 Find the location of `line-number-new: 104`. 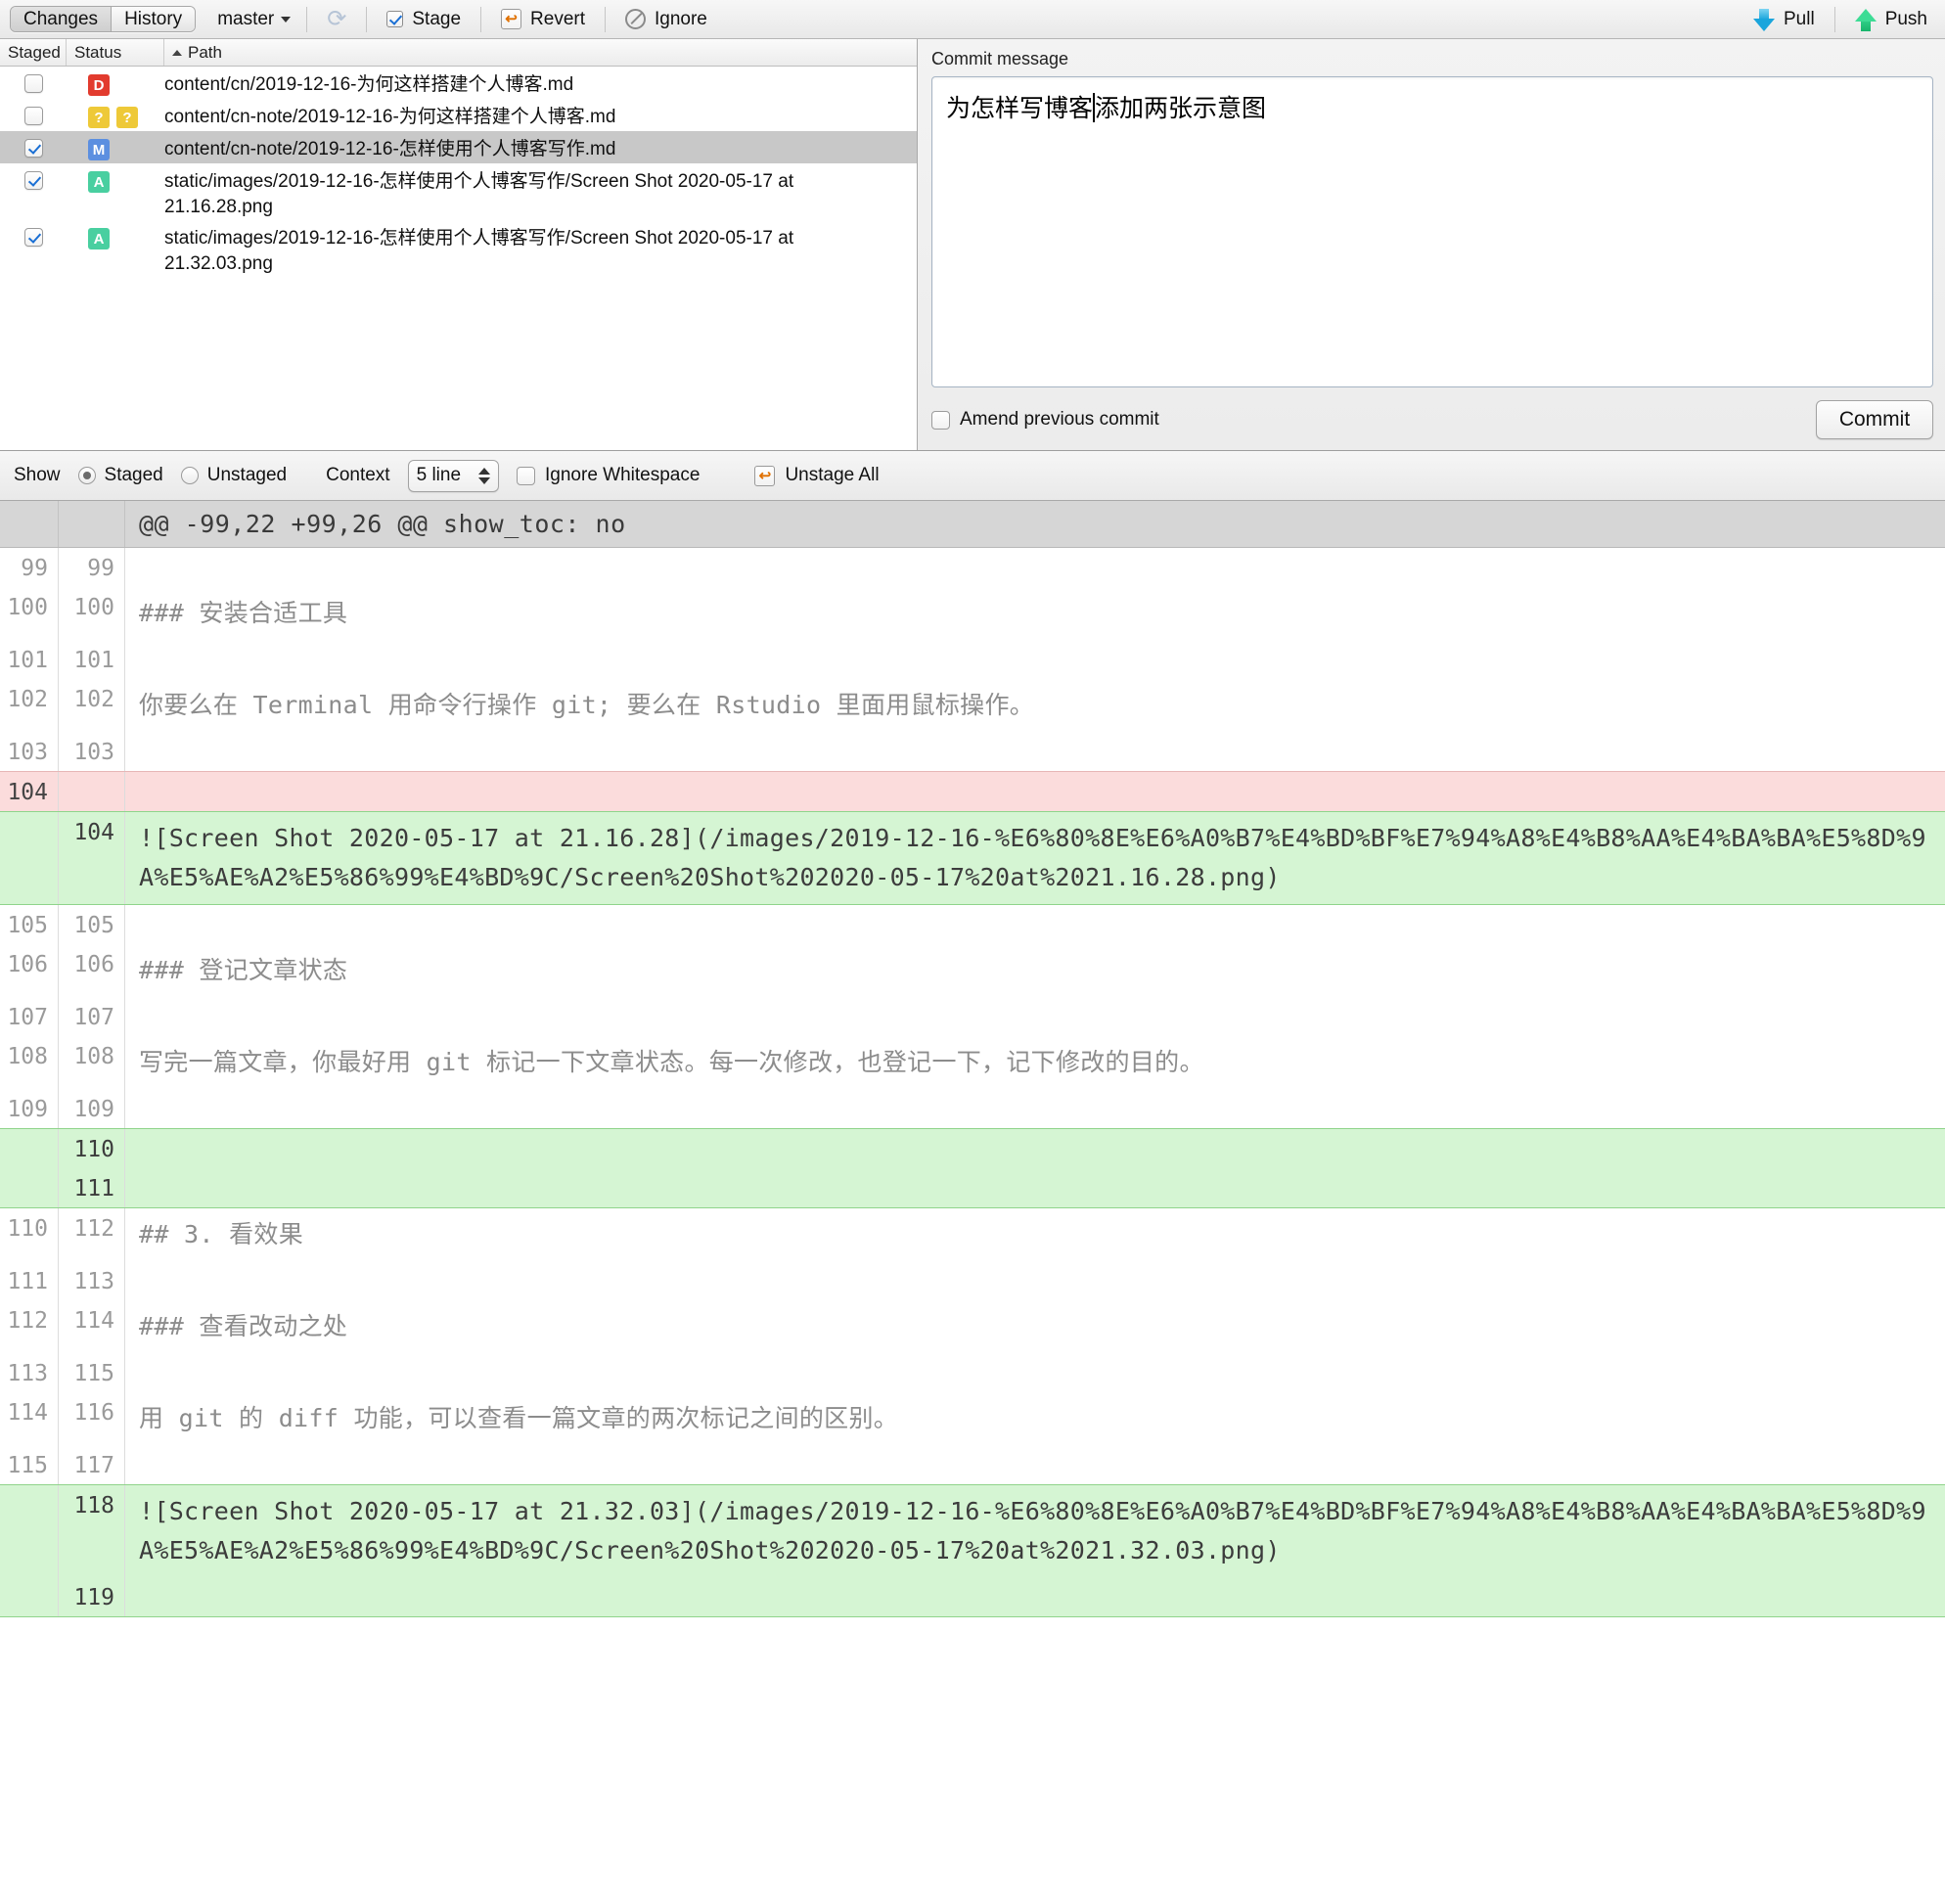

line-number-new: 104 is located at coordinates (92, 858).